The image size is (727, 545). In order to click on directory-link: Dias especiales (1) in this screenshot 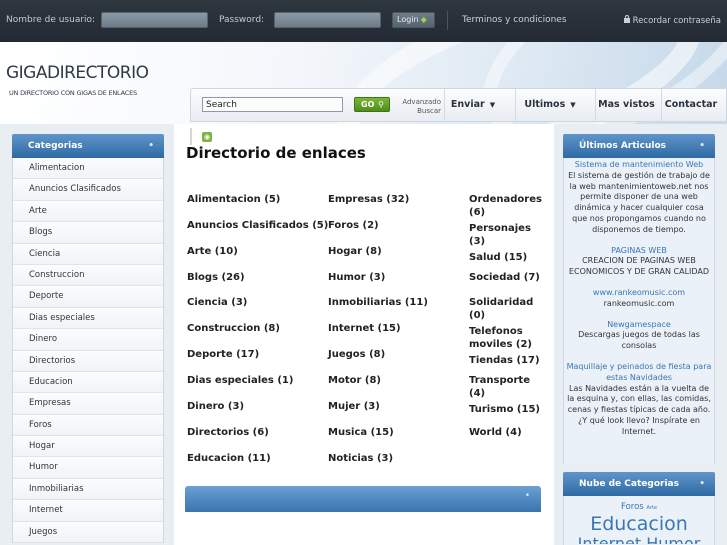, I will do `click(240, 381)`.